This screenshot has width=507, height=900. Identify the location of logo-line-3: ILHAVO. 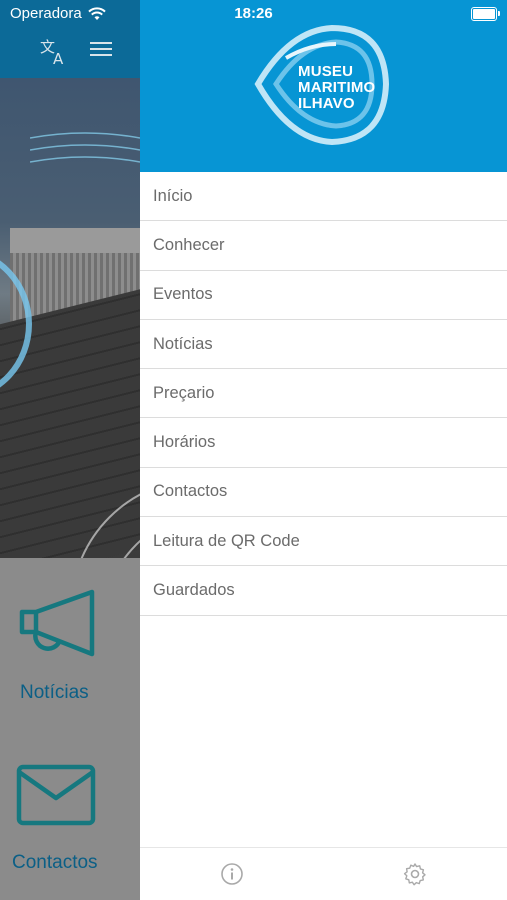
(326, 103).